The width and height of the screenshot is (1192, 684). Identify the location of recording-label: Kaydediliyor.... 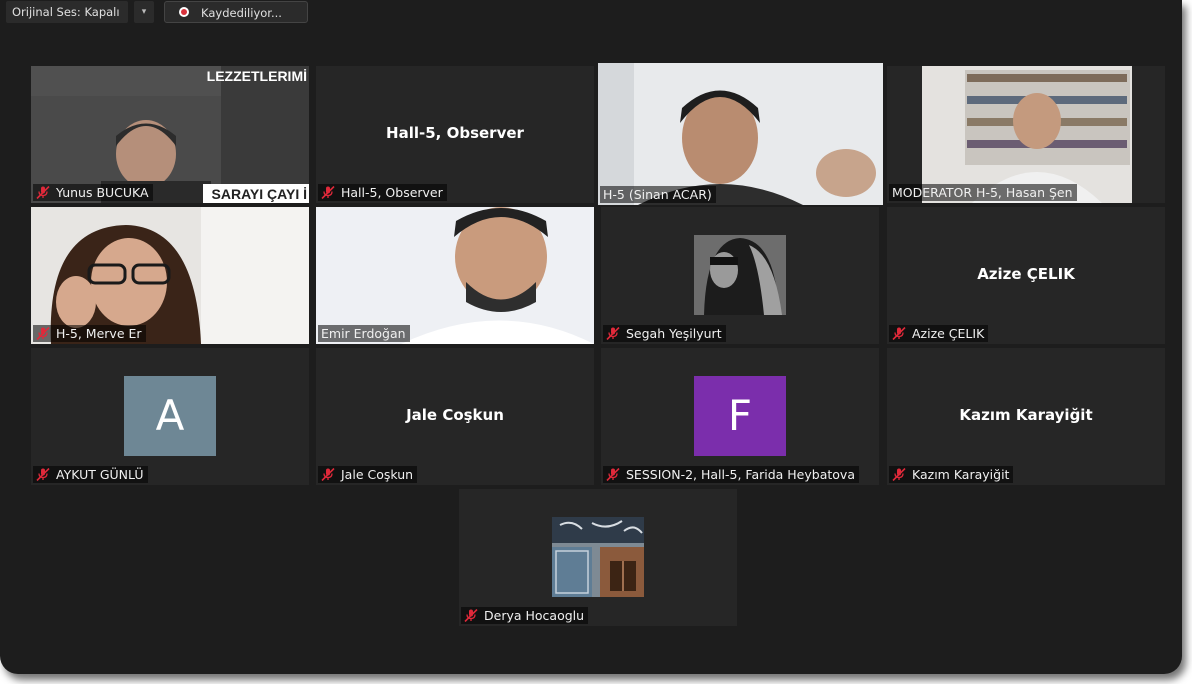
(241, 13).